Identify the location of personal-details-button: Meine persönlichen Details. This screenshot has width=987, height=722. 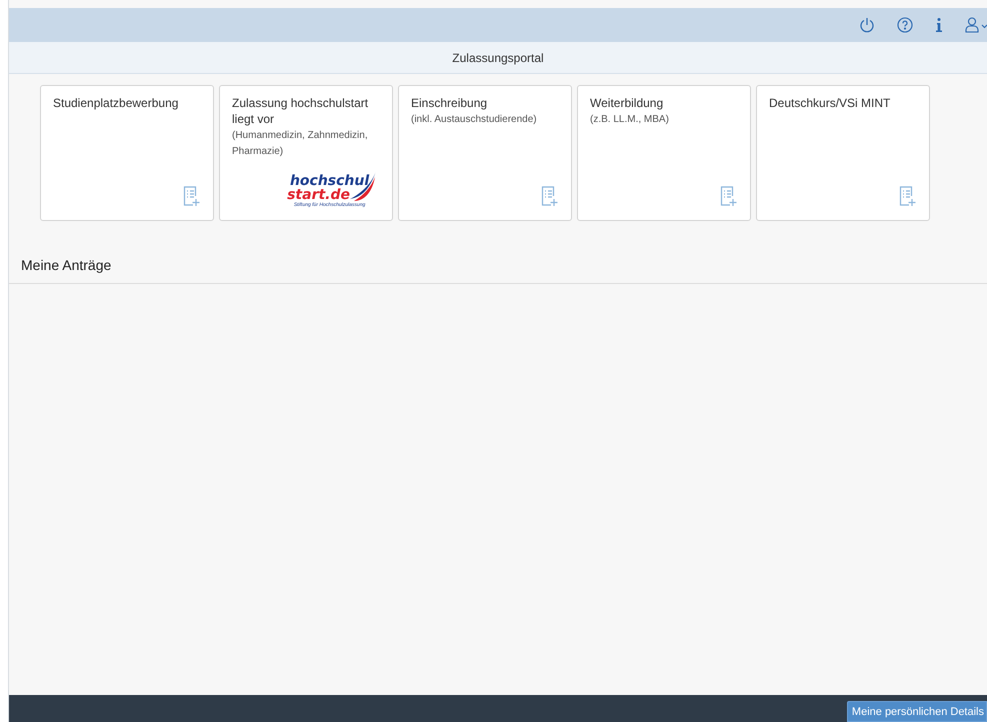
(916, 711).